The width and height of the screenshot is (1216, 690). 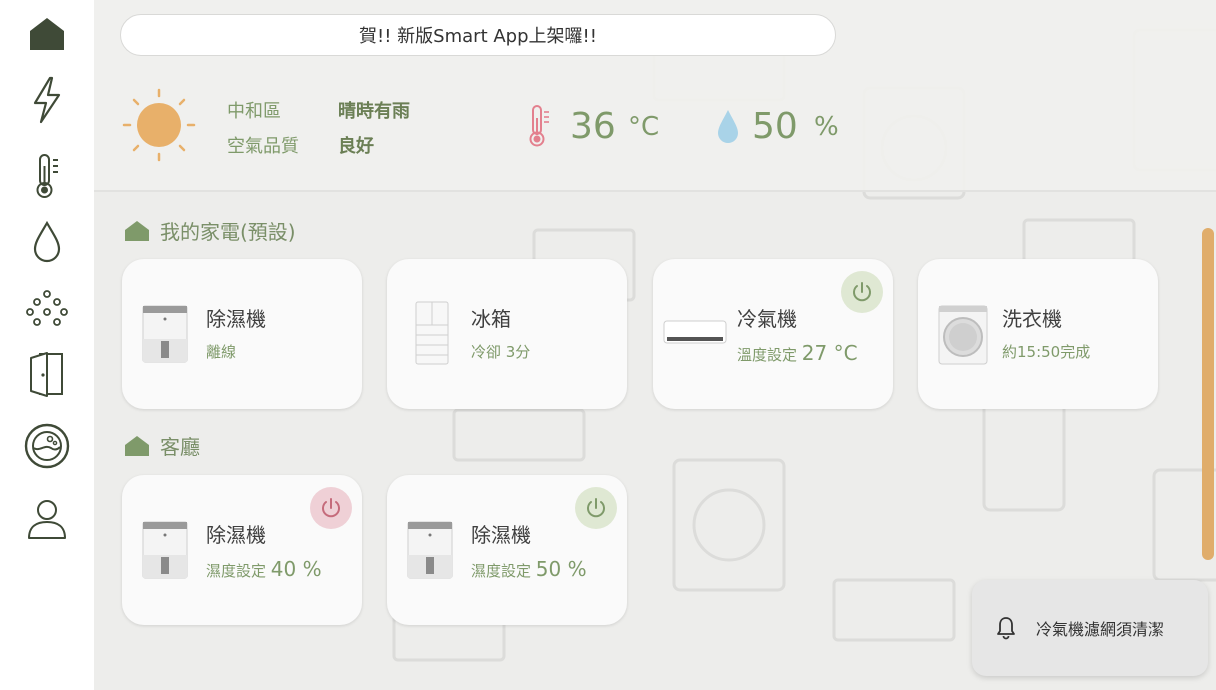 I want to click on washing-machine-icon, so click(x=963, y=335).